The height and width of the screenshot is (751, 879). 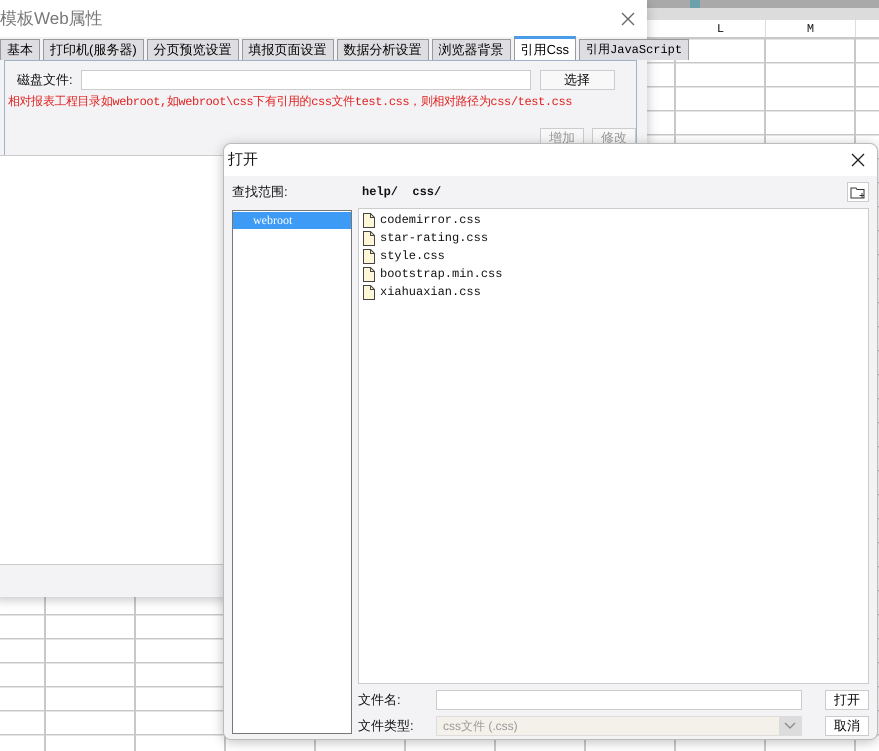 I want to click on file-name-field, so click(x=619, y=700).